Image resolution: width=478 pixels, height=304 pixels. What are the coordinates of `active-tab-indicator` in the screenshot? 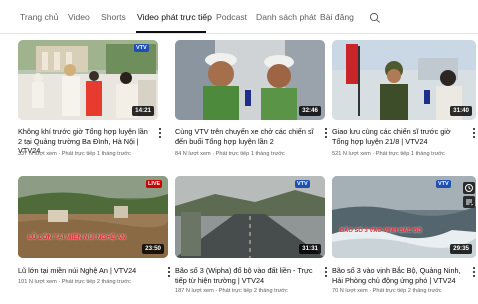 It's located at (171, 32).